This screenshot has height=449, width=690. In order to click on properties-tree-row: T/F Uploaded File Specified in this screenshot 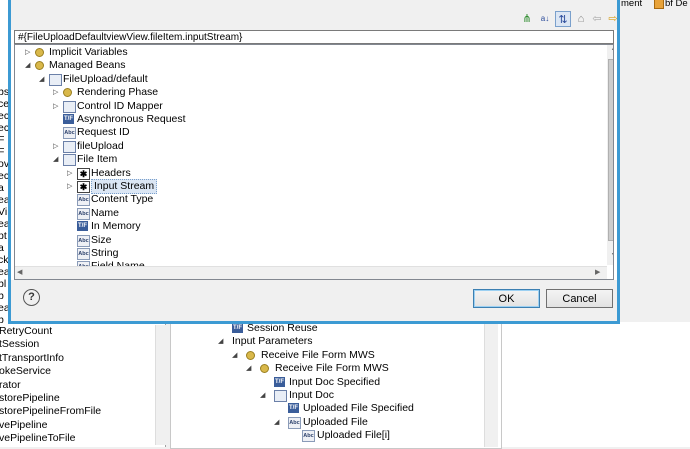, I will do `click(325, 408)`.